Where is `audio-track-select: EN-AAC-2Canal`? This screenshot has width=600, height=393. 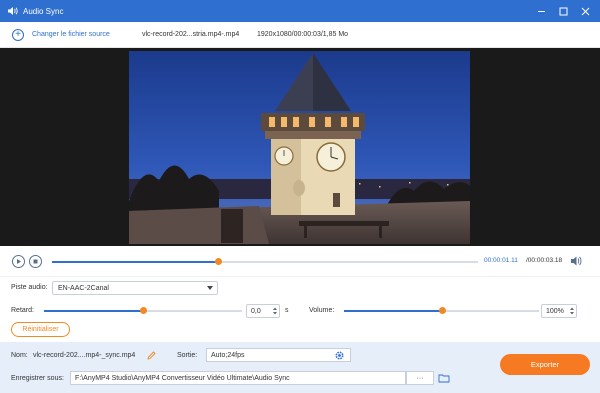 audio-track-select: EN-AAC-2Canal is located at coordinates (135, 288).